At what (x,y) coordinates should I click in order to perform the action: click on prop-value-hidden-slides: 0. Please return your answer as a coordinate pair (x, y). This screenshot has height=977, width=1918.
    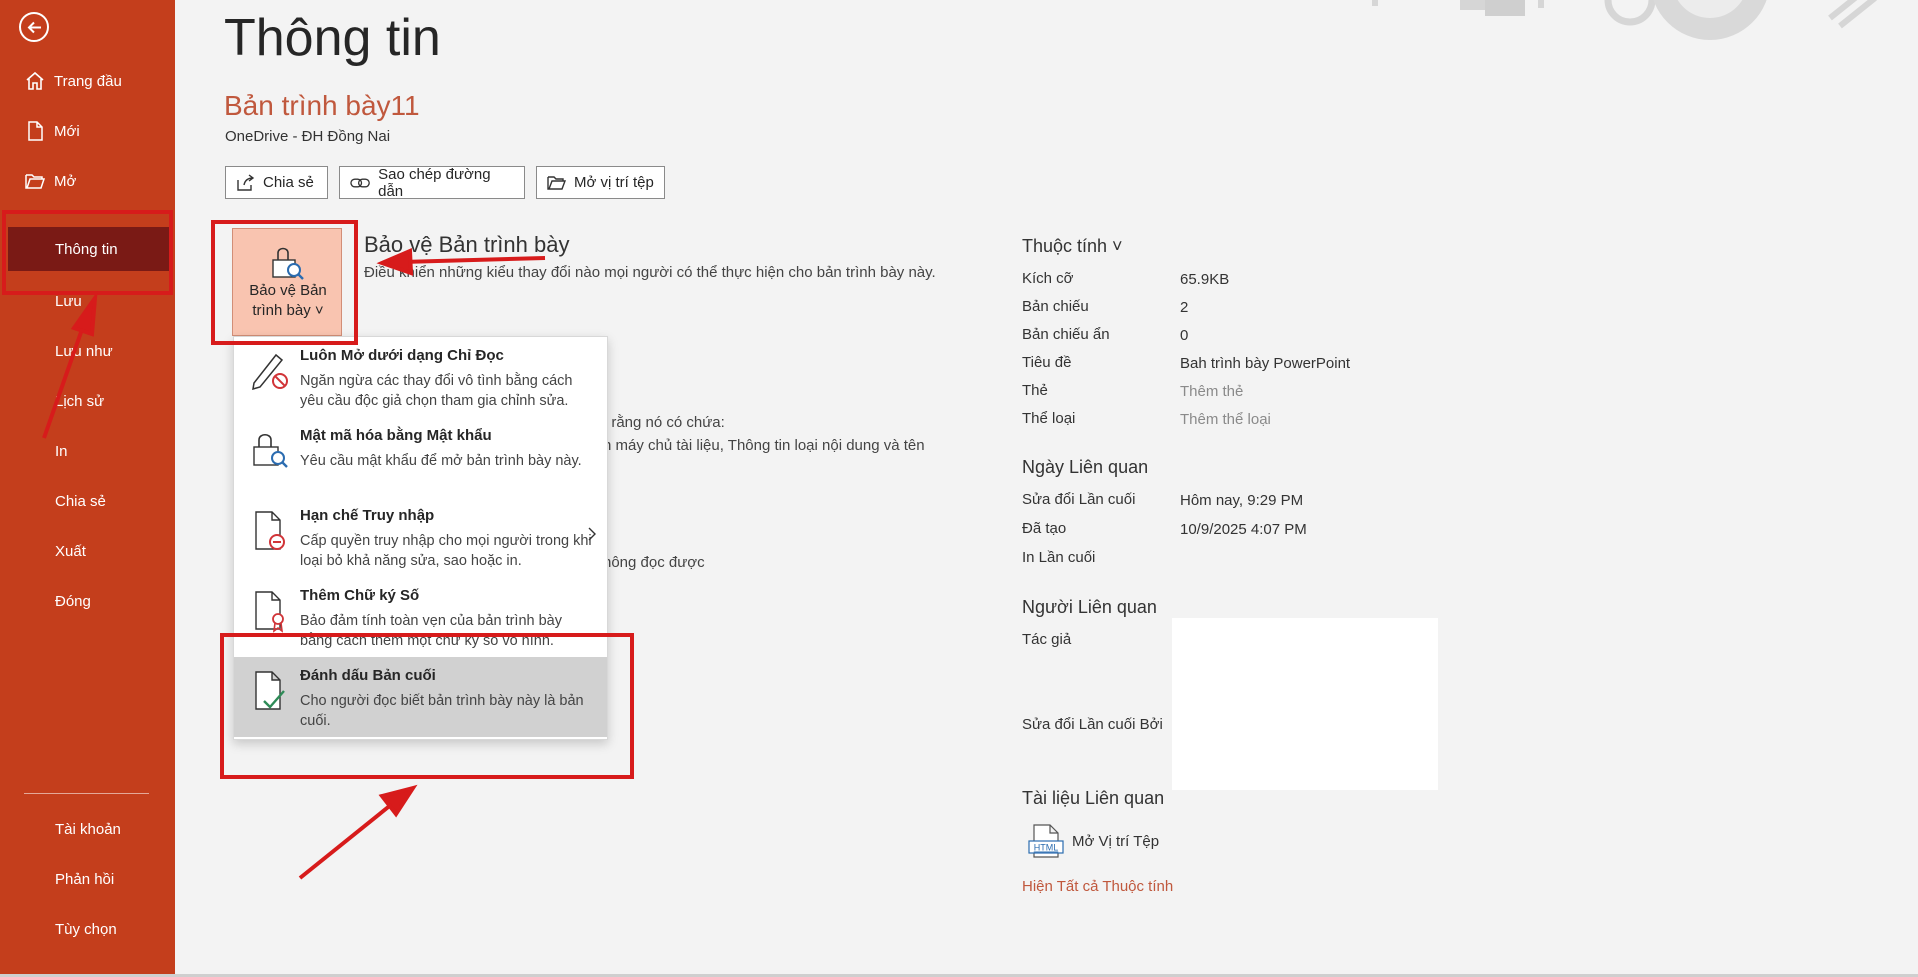
    Looking at the image, I should click on (1184, 335).